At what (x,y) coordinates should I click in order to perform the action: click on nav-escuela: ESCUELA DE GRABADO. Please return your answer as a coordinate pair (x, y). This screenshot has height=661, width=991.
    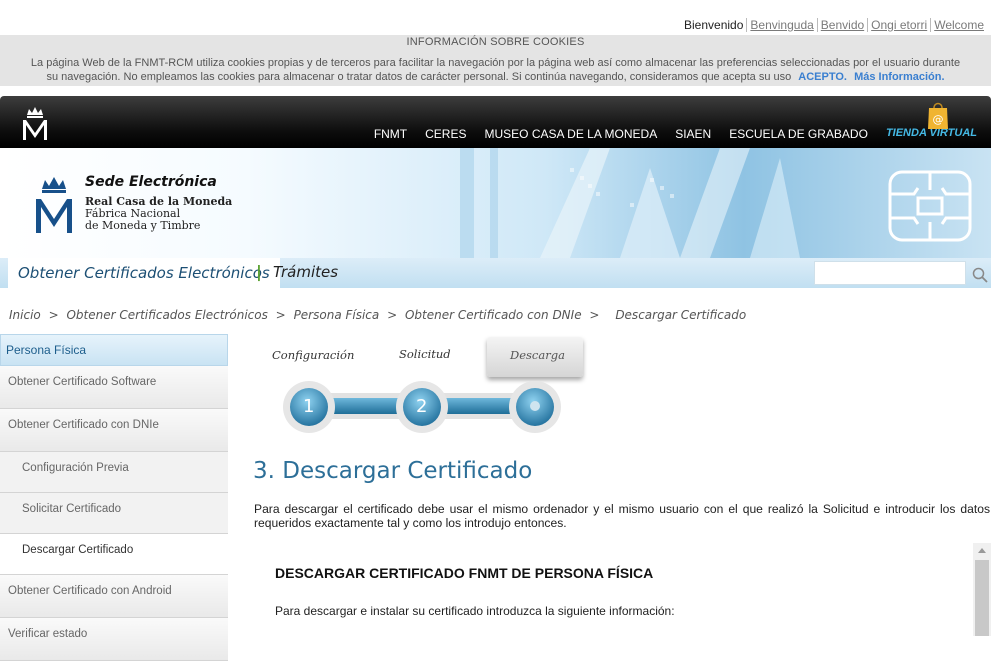
    Looking at the image, I should click on (798, 134).